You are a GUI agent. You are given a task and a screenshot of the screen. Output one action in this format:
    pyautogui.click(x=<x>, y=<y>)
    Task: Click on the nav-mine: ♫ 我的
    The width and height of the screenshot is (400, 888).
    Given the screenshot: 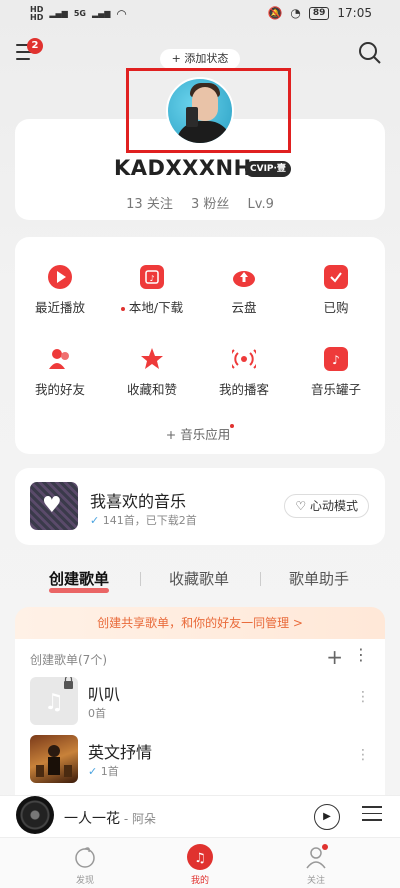 What is the action you would take?
    pyautogui.click(x=200, y=865)
    